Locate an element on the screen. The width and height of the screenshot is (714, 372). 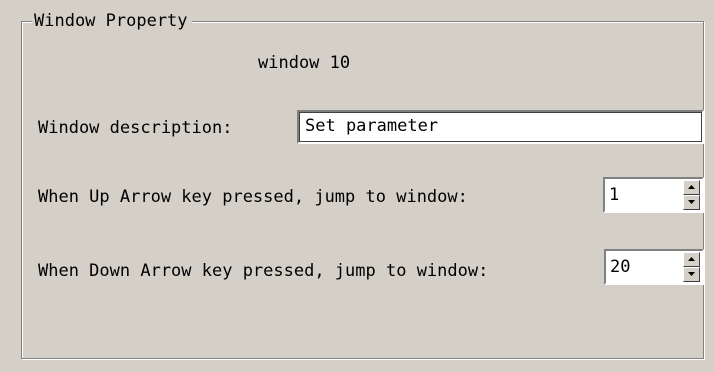
down-arrow-spin-decrement-button is located at coordinates (691, 274).